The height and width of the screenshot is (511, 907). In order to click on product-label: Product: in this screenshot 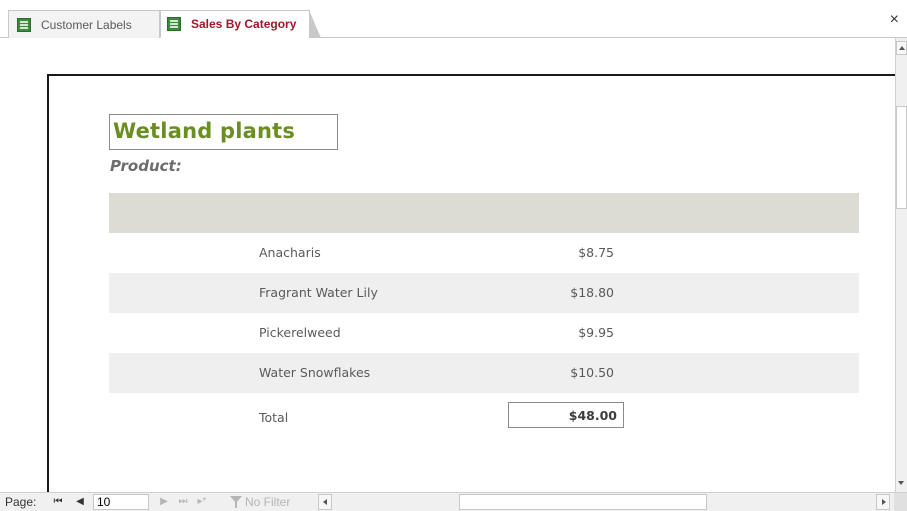, I will do `click(146, 166)`.